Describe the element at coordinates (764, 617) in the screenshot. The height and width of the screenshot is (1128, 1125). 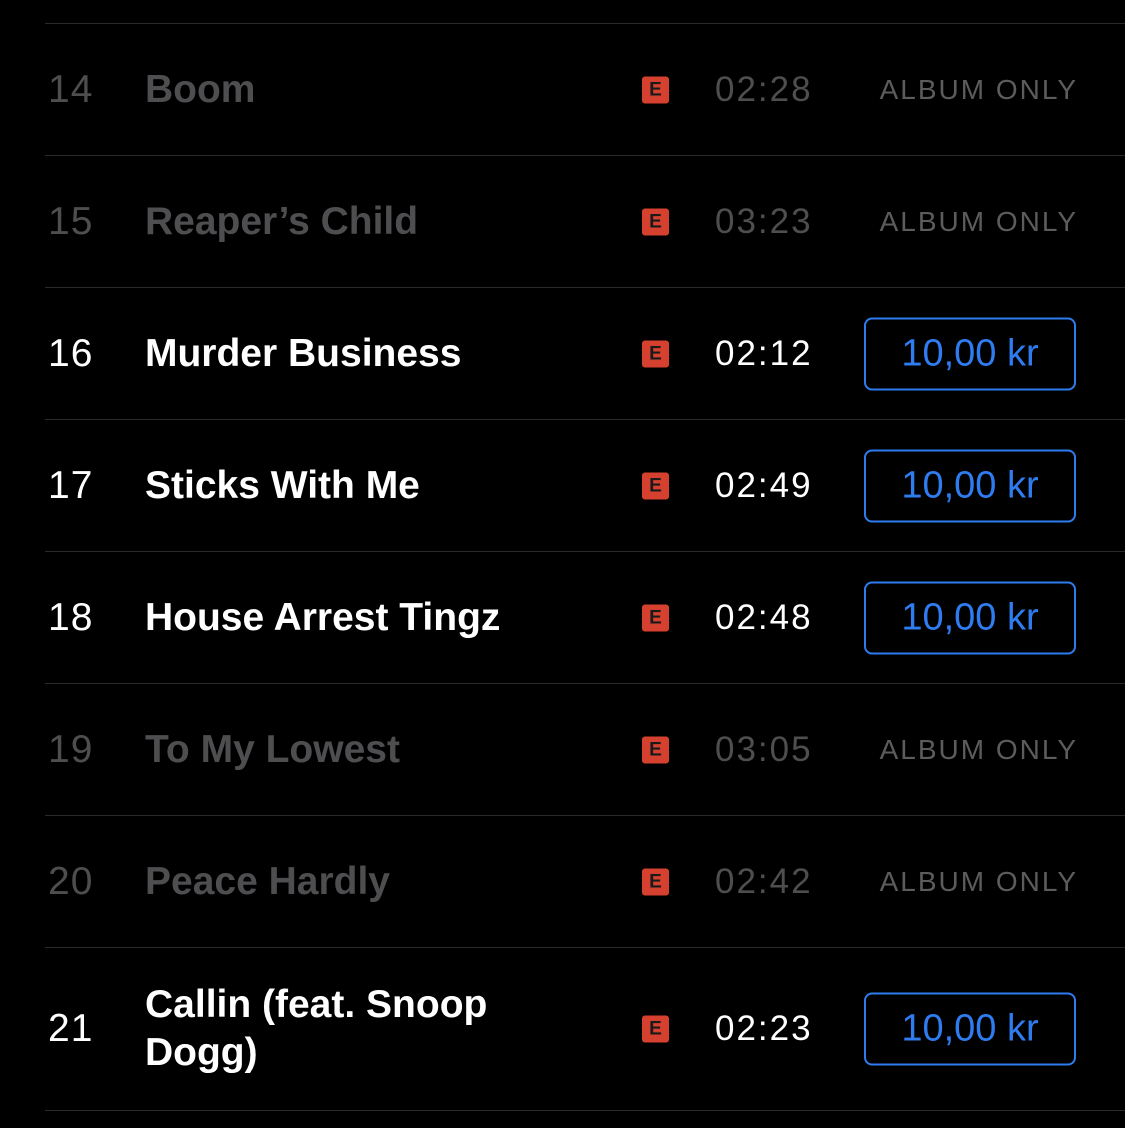
I see `track-duration: 02:48` at that location.